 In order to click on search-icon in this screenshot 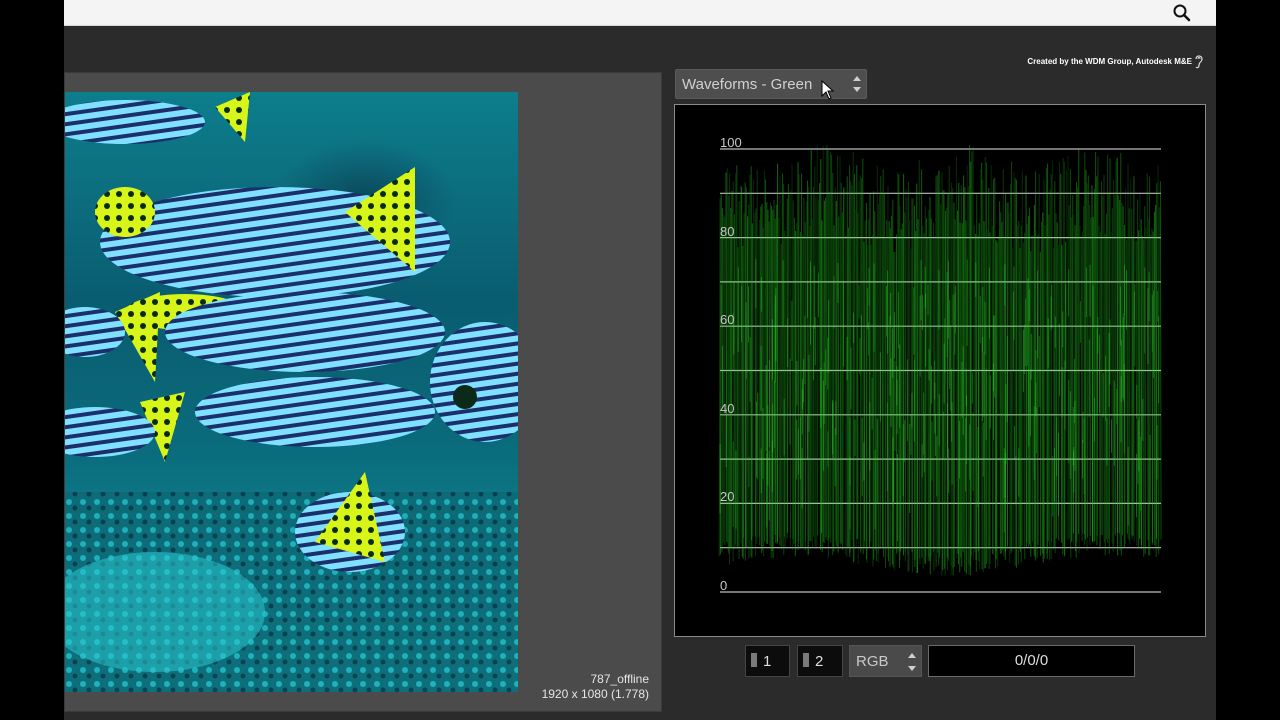, I will do `click(1182, 13)`.